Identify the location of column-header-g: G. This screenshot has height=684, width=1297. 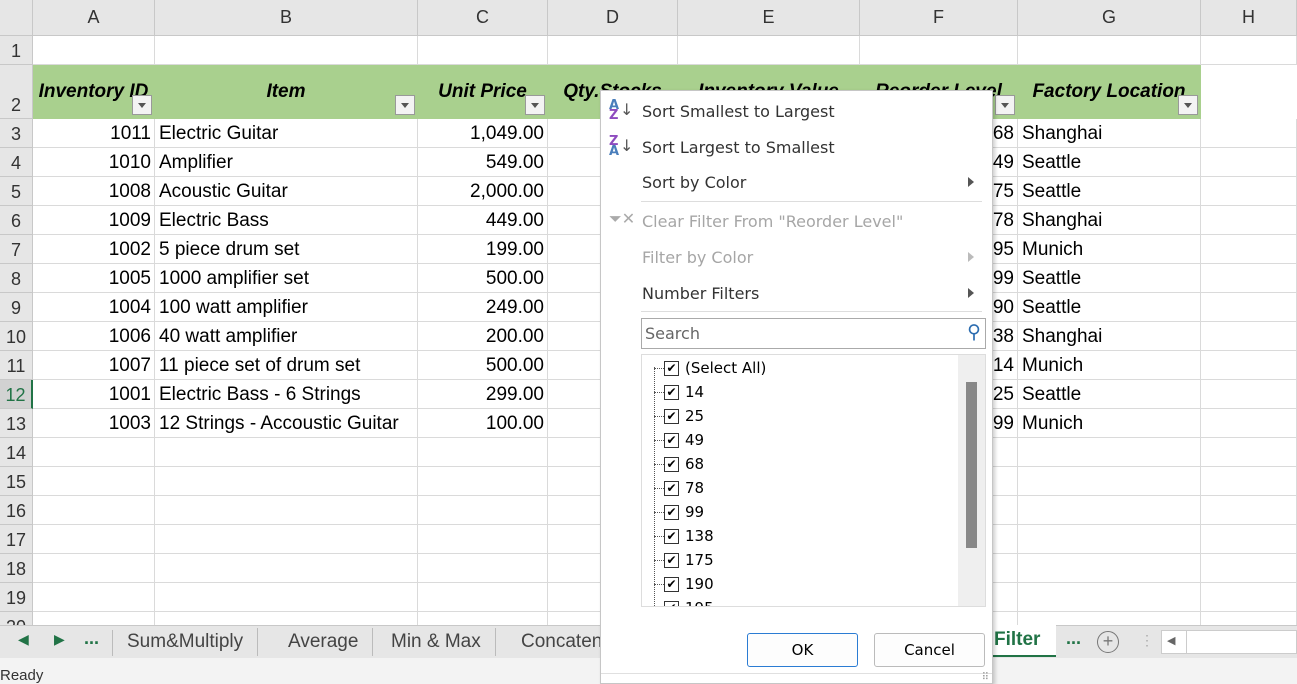
(1109, 18).